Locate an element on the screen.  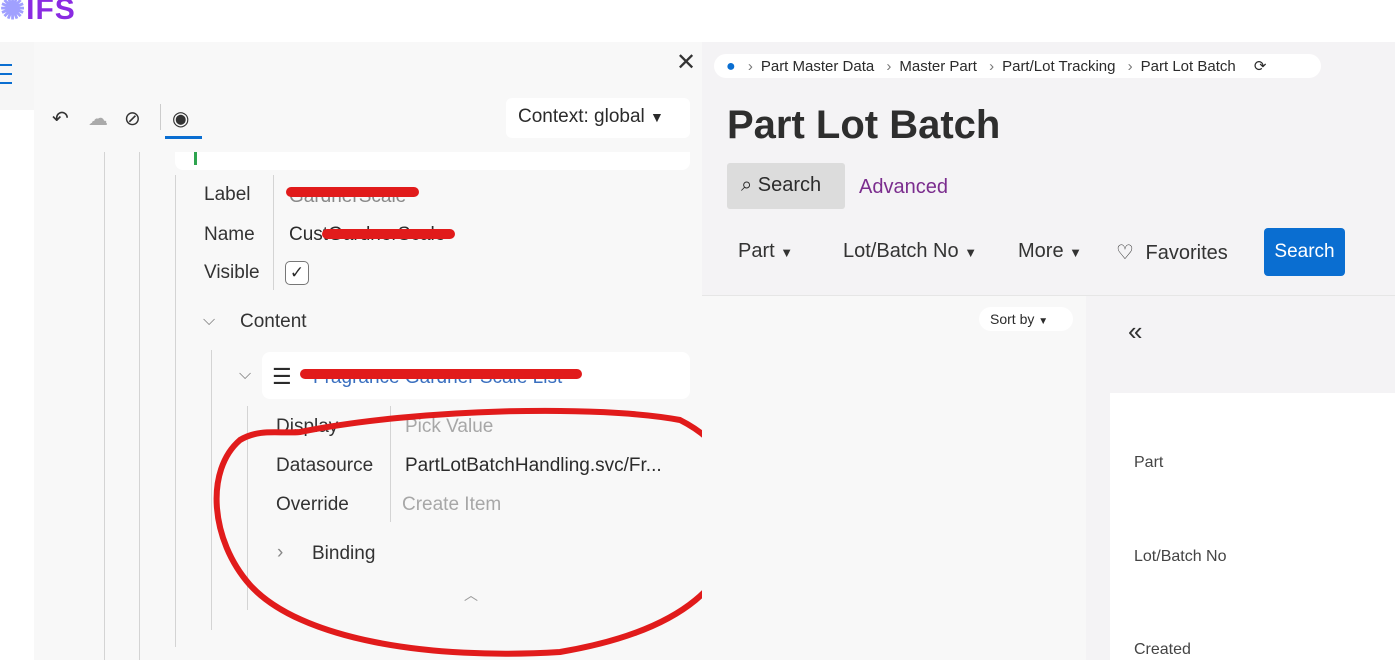
field-label-created: Created is located at coordinates (1162, 649).